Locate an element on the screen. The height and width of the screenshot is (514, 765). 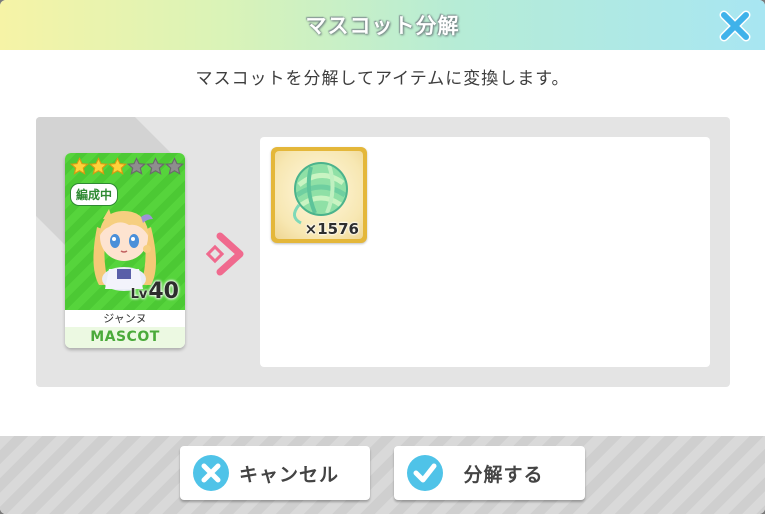
cancel-button-label: キャンセル is located at coordinates (288, 474).